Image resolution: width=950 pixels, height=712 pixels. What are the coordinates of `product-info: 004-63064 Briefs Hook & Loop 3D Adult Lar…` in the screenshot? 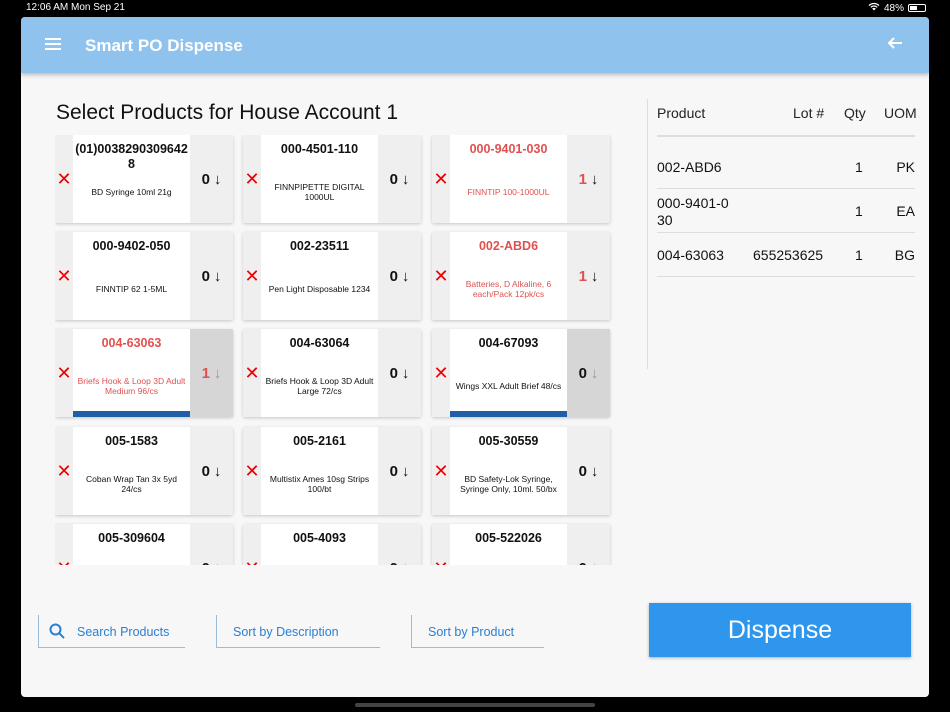 It's located at (319, 373).